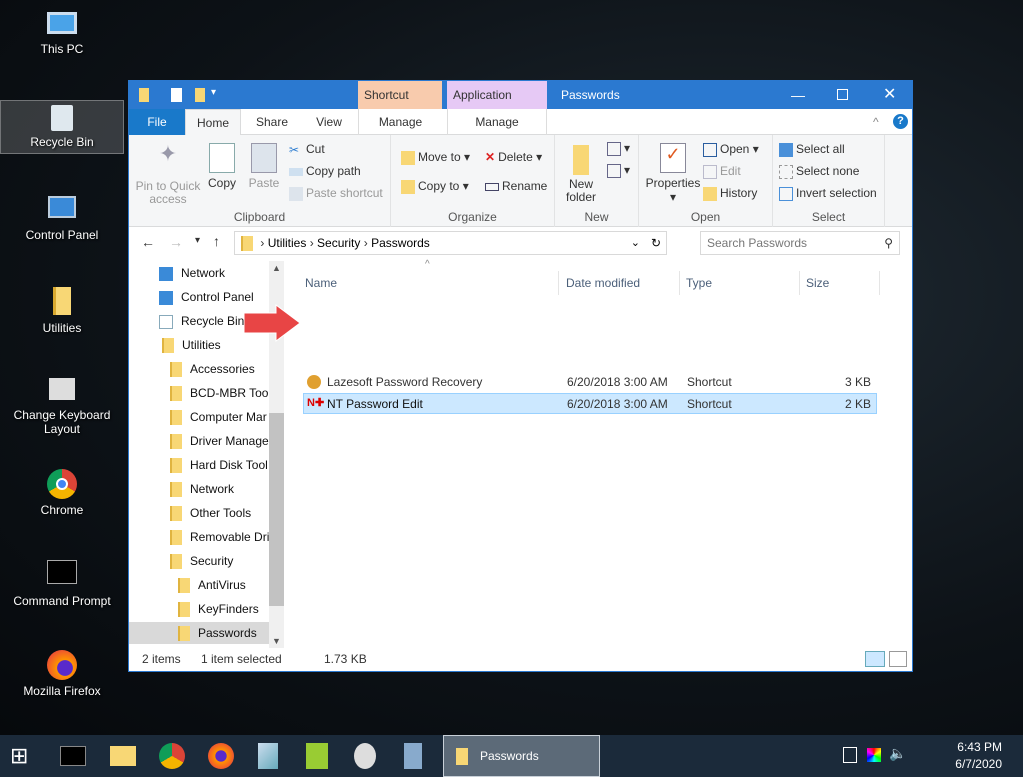  Describe the element at coordinates (971, 756) in the screenshot. I see `clock: 6:43 PM 6/7/2020` at that location.